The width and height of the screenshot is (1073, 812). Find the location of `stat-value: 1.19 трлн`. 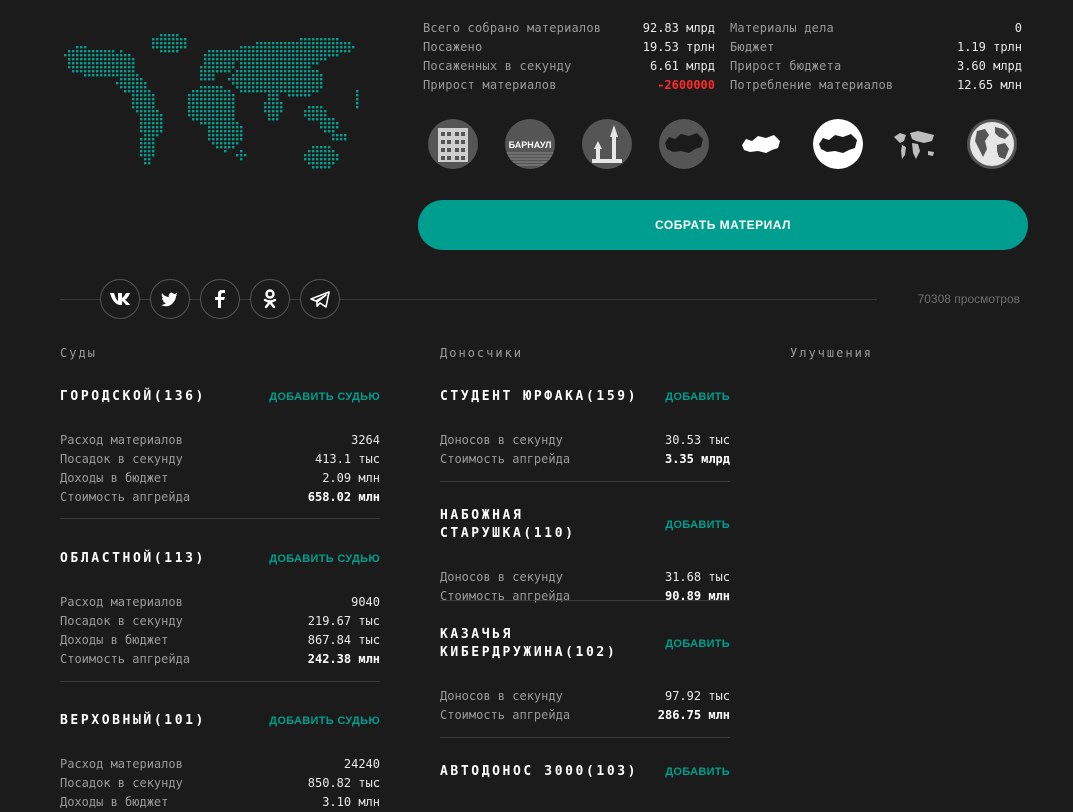

stat-value: 1.19 трлн is located at coordinates (989, 47).